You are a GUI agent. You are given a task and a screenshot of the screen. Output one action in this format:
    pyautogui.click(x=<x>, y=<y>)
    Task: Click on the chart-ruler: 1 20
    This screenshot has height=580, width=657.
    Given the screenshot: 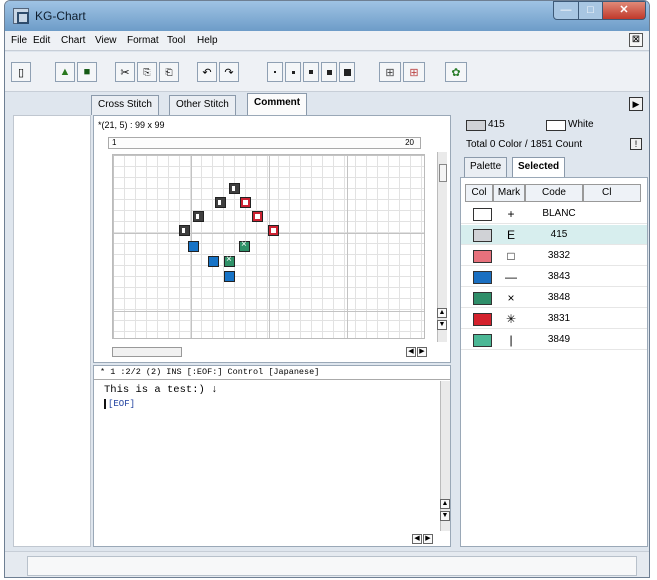 What is the action you would take?
    pyautogui.click(x=264, y=143)
    